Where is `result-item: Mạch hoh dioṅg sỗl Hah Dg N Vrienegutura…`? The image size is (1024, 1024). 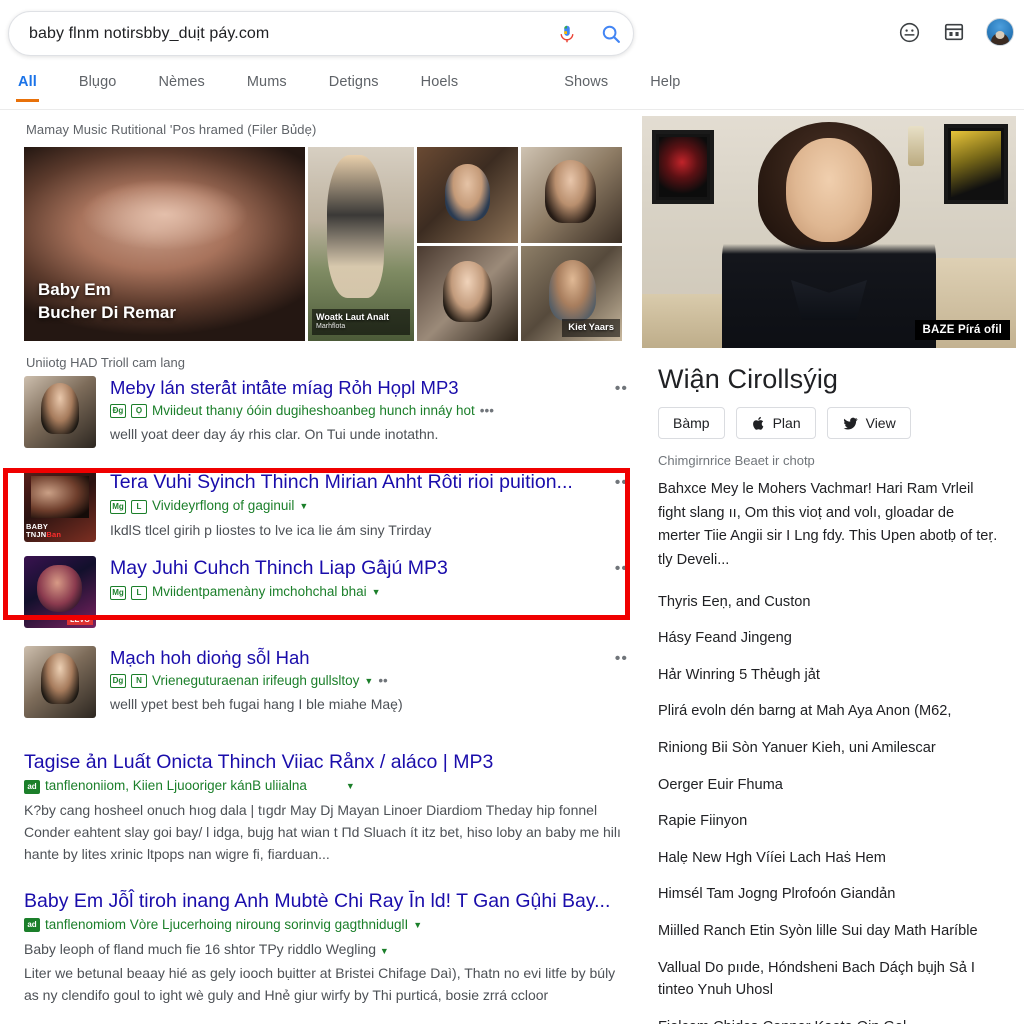
result-item: Mạch hoh dioṅg sỗl Hah Dg N Vrienegutura… is located at coordinates (326, 682).